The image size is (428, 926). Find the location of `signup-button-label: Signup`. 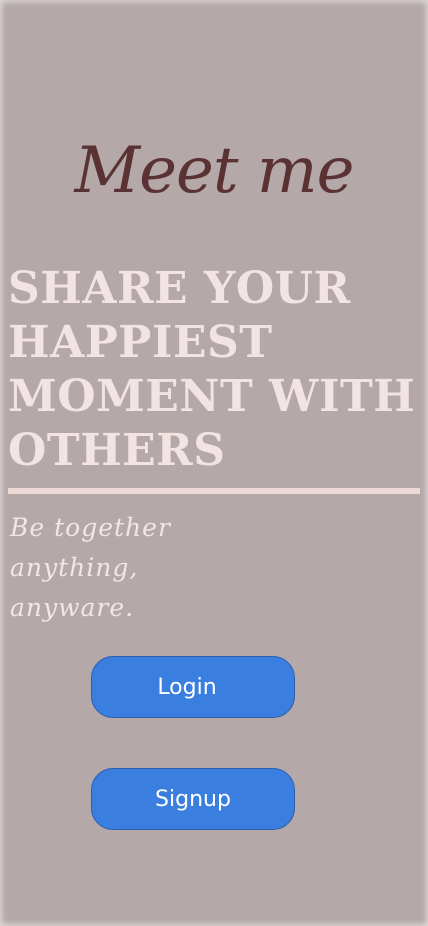

signup-button-label: Signup is located at coordinates (193, 799).